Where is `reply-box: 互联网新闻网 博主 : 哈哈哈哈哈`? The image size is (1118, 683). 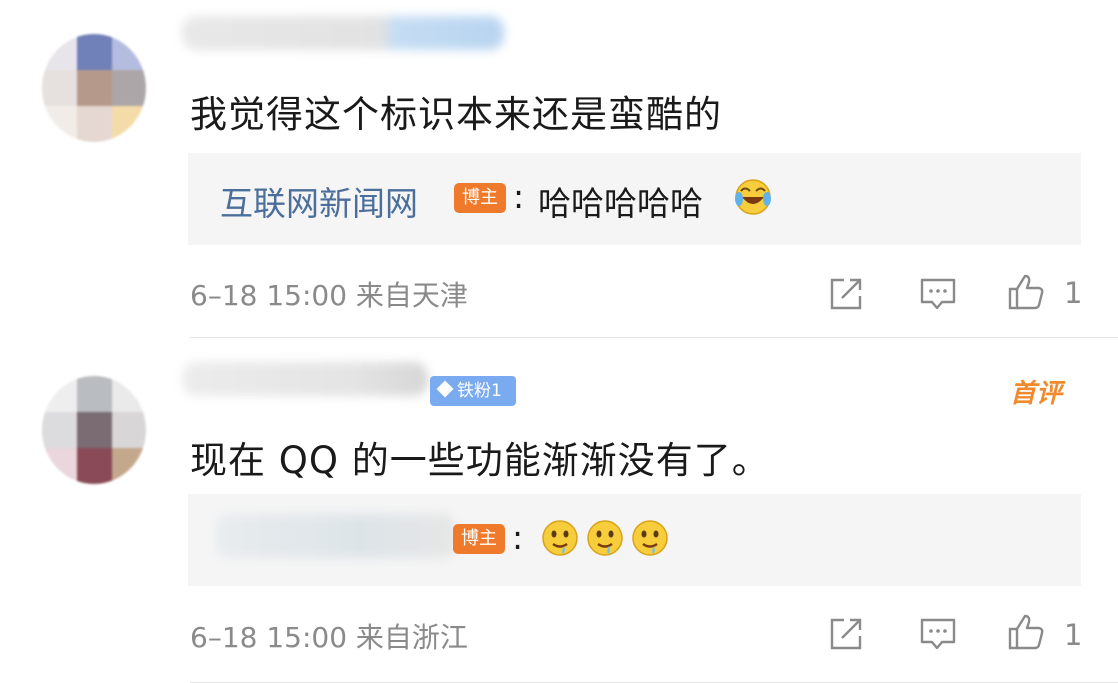 reply-box: 互联网新闻网 博主 : 哈哈哈哈哈 is located at coordinates (634, 199).